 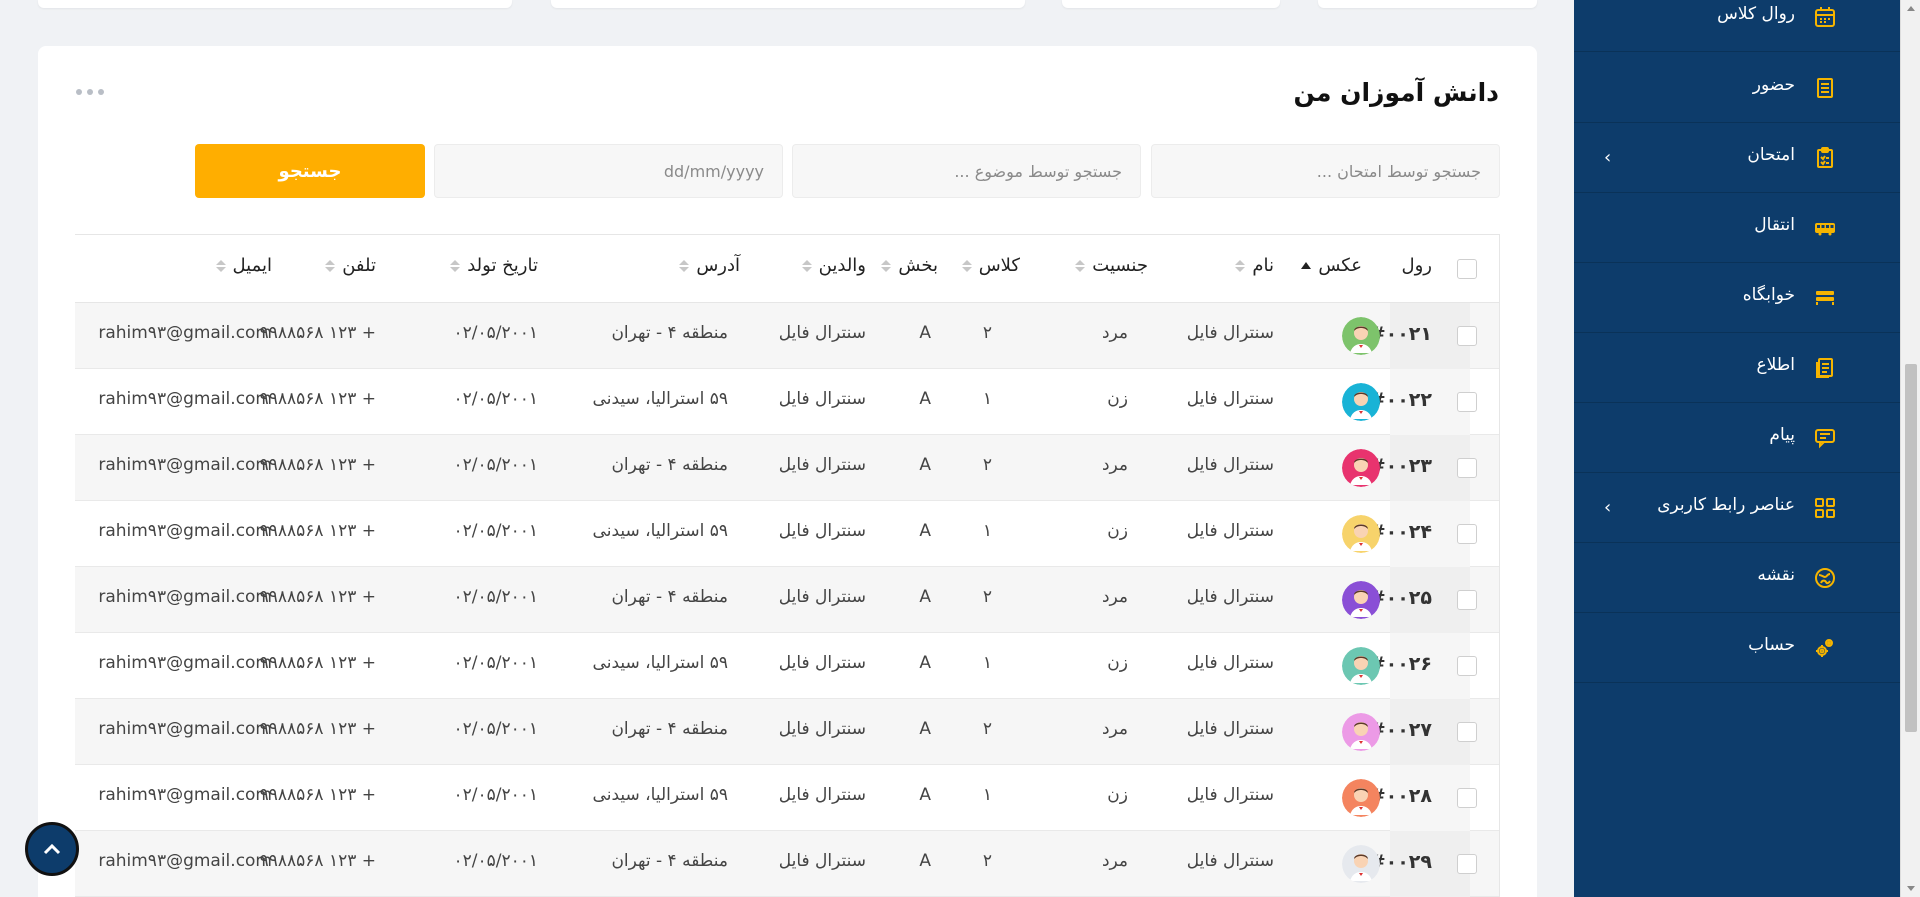 I want to click on column-header-address: آدرس, so click(x=709, y=265).